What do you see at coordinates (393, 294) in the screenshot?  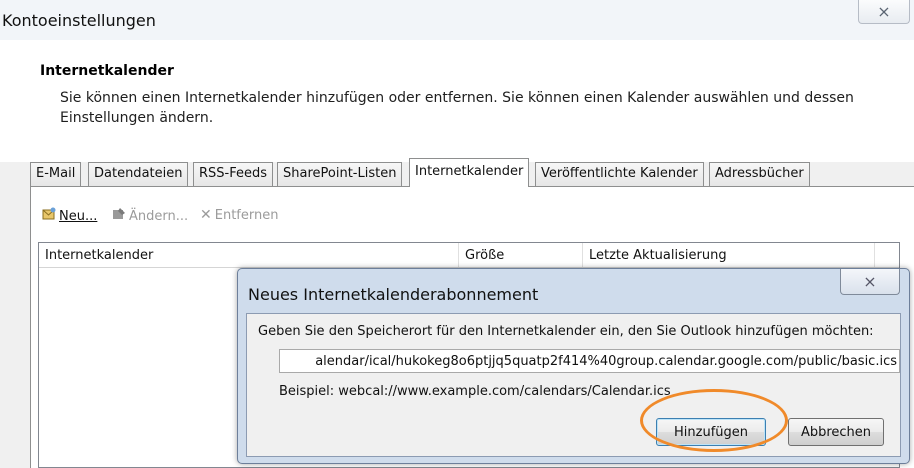 I see `dialog-title: Neues Internetkalenderabonnement` at bounding box center [393, 294].